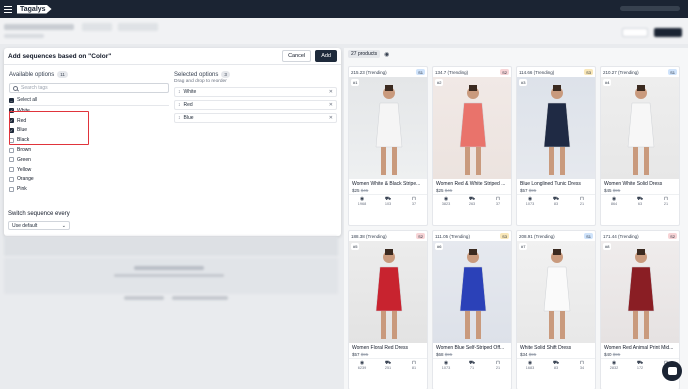 Image resolution: width=688 pixels, height=389 pixels. Describe the element at coordinates (326, 56) in the screenshot. I see `add-button: Add` at that location.